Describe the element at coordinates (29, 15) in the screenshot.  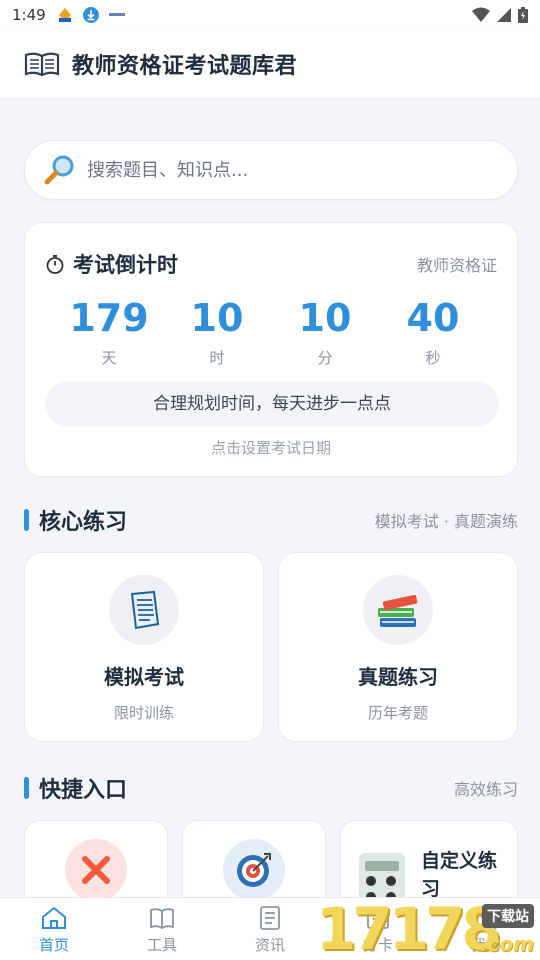
I see `status-time: 1:49` at that location.